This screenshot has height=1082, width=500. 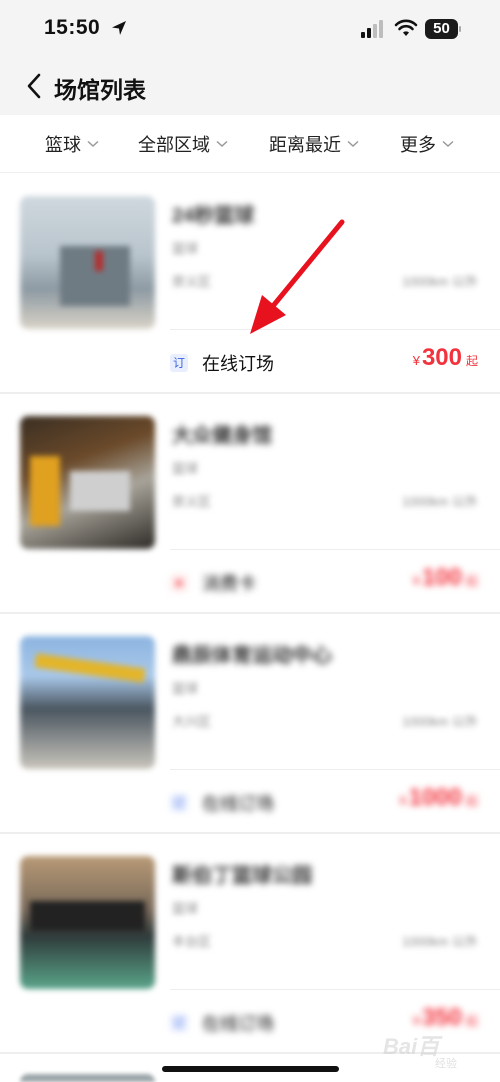 I want to click on venue-price: ¥ 1000 起, so click(x=438, y=798).